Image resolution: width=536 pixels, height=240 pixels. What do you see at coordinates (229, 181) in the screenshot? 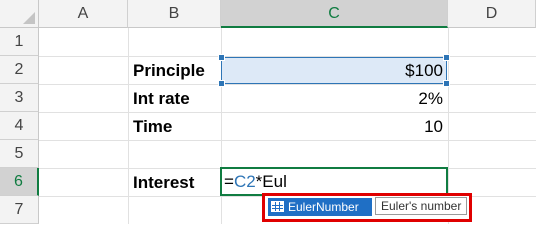
I see `formula-equals: =` at bounding box center [229, 181].